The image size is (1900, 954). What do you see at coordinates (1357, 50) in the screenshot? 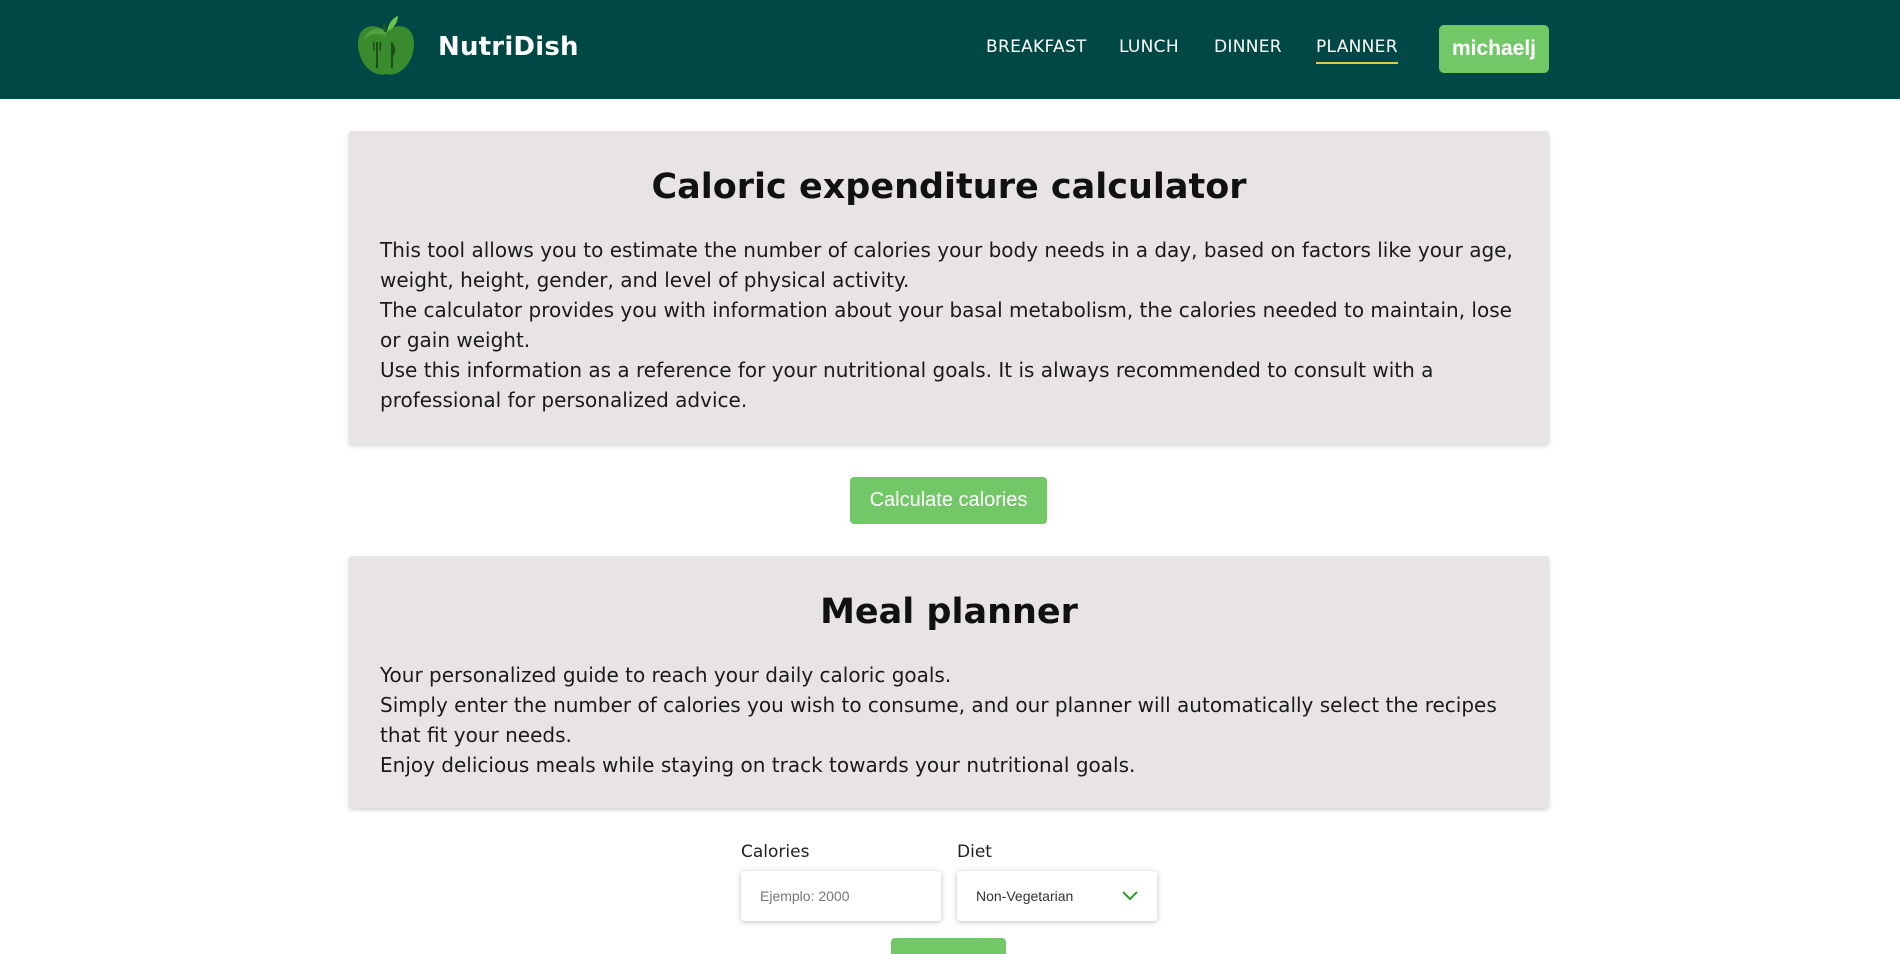
I see `nav-planner: PLANNER` at bounding box center [1357, 50].